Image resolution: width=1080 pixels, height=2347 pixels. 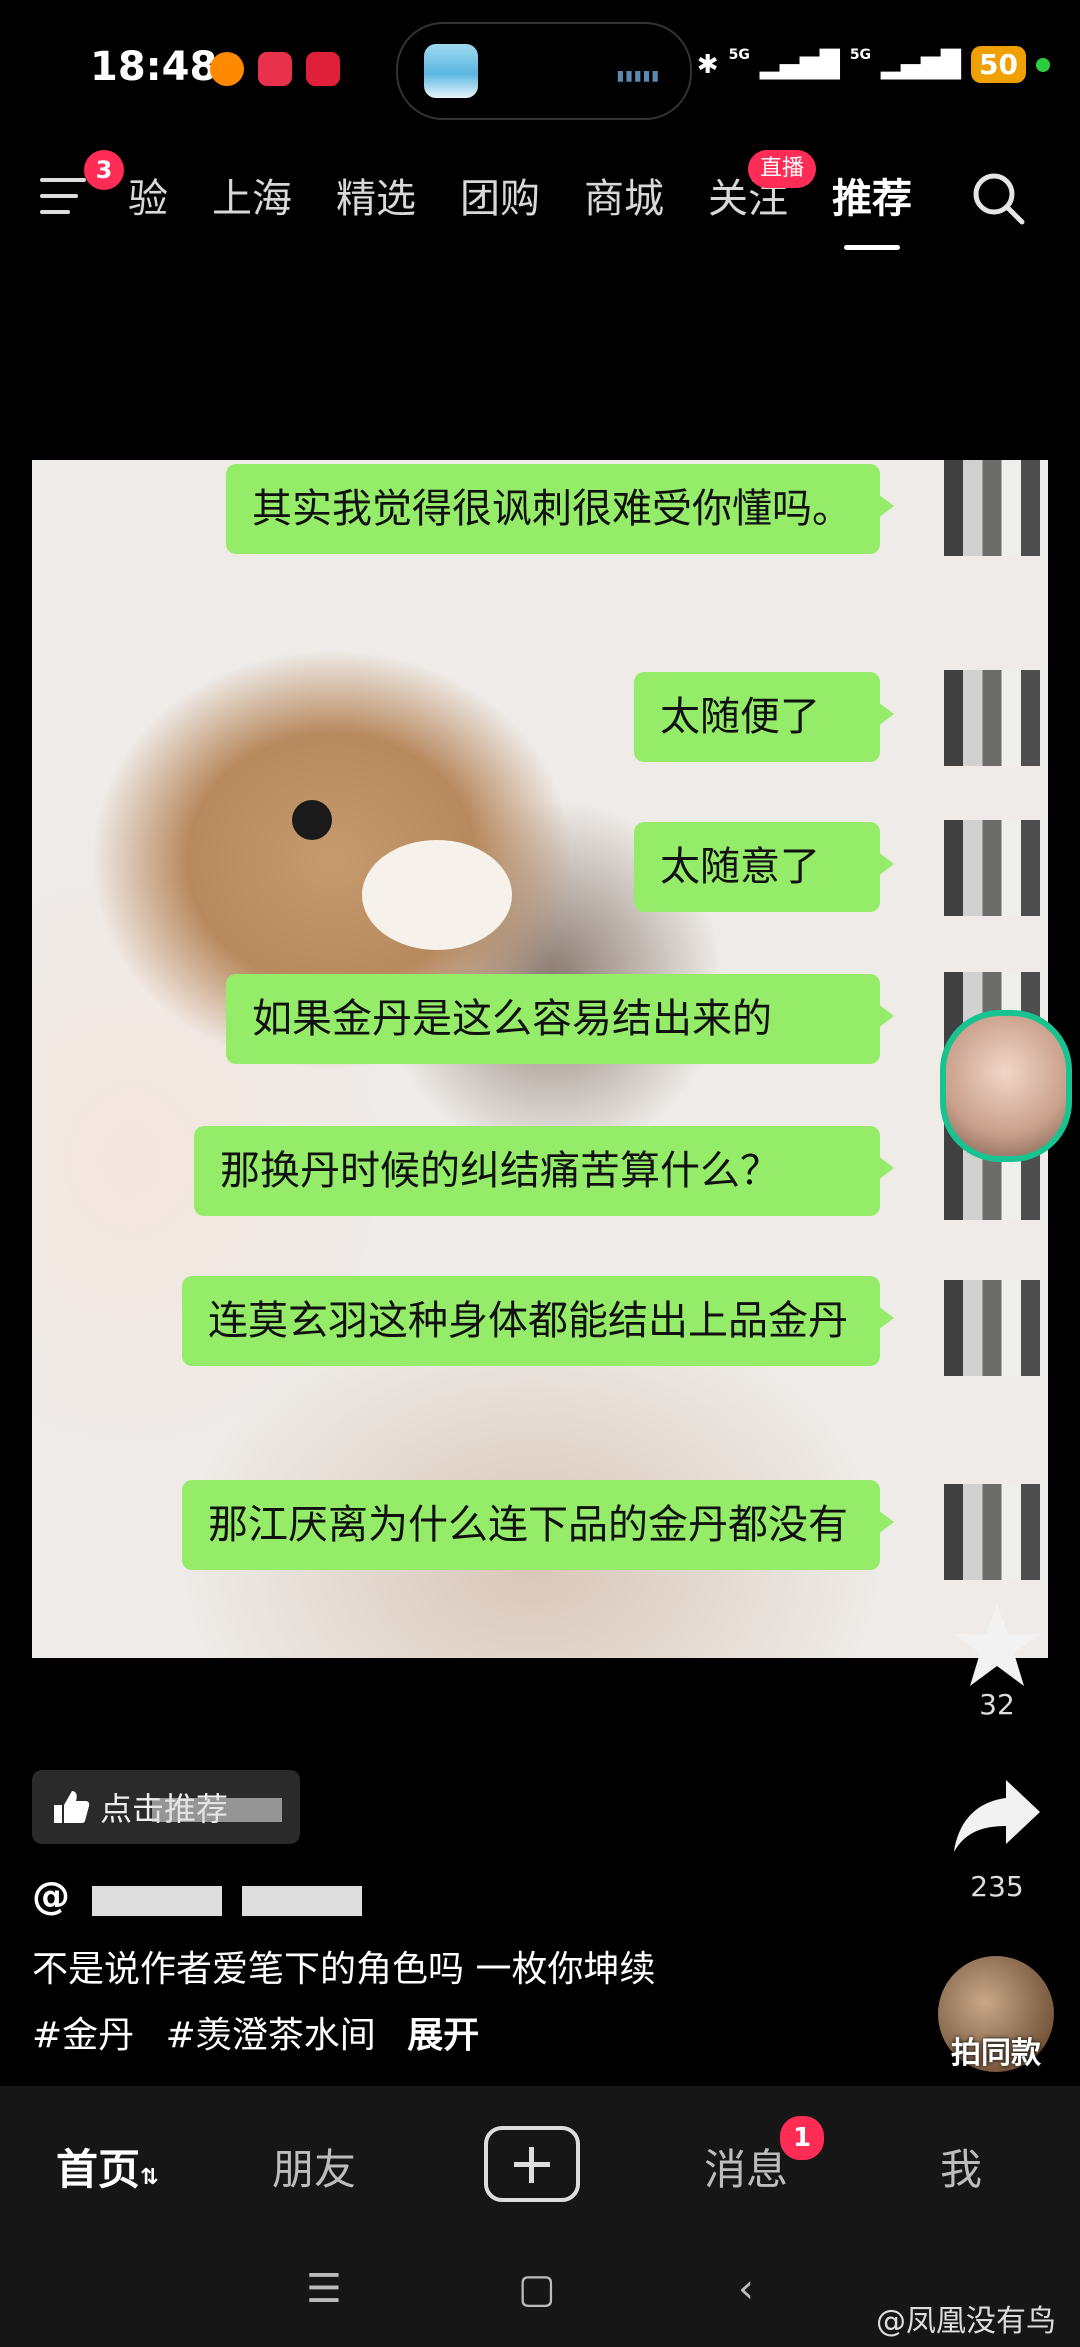 I want to click on network-1: 5G, so click(x=739, y=54).